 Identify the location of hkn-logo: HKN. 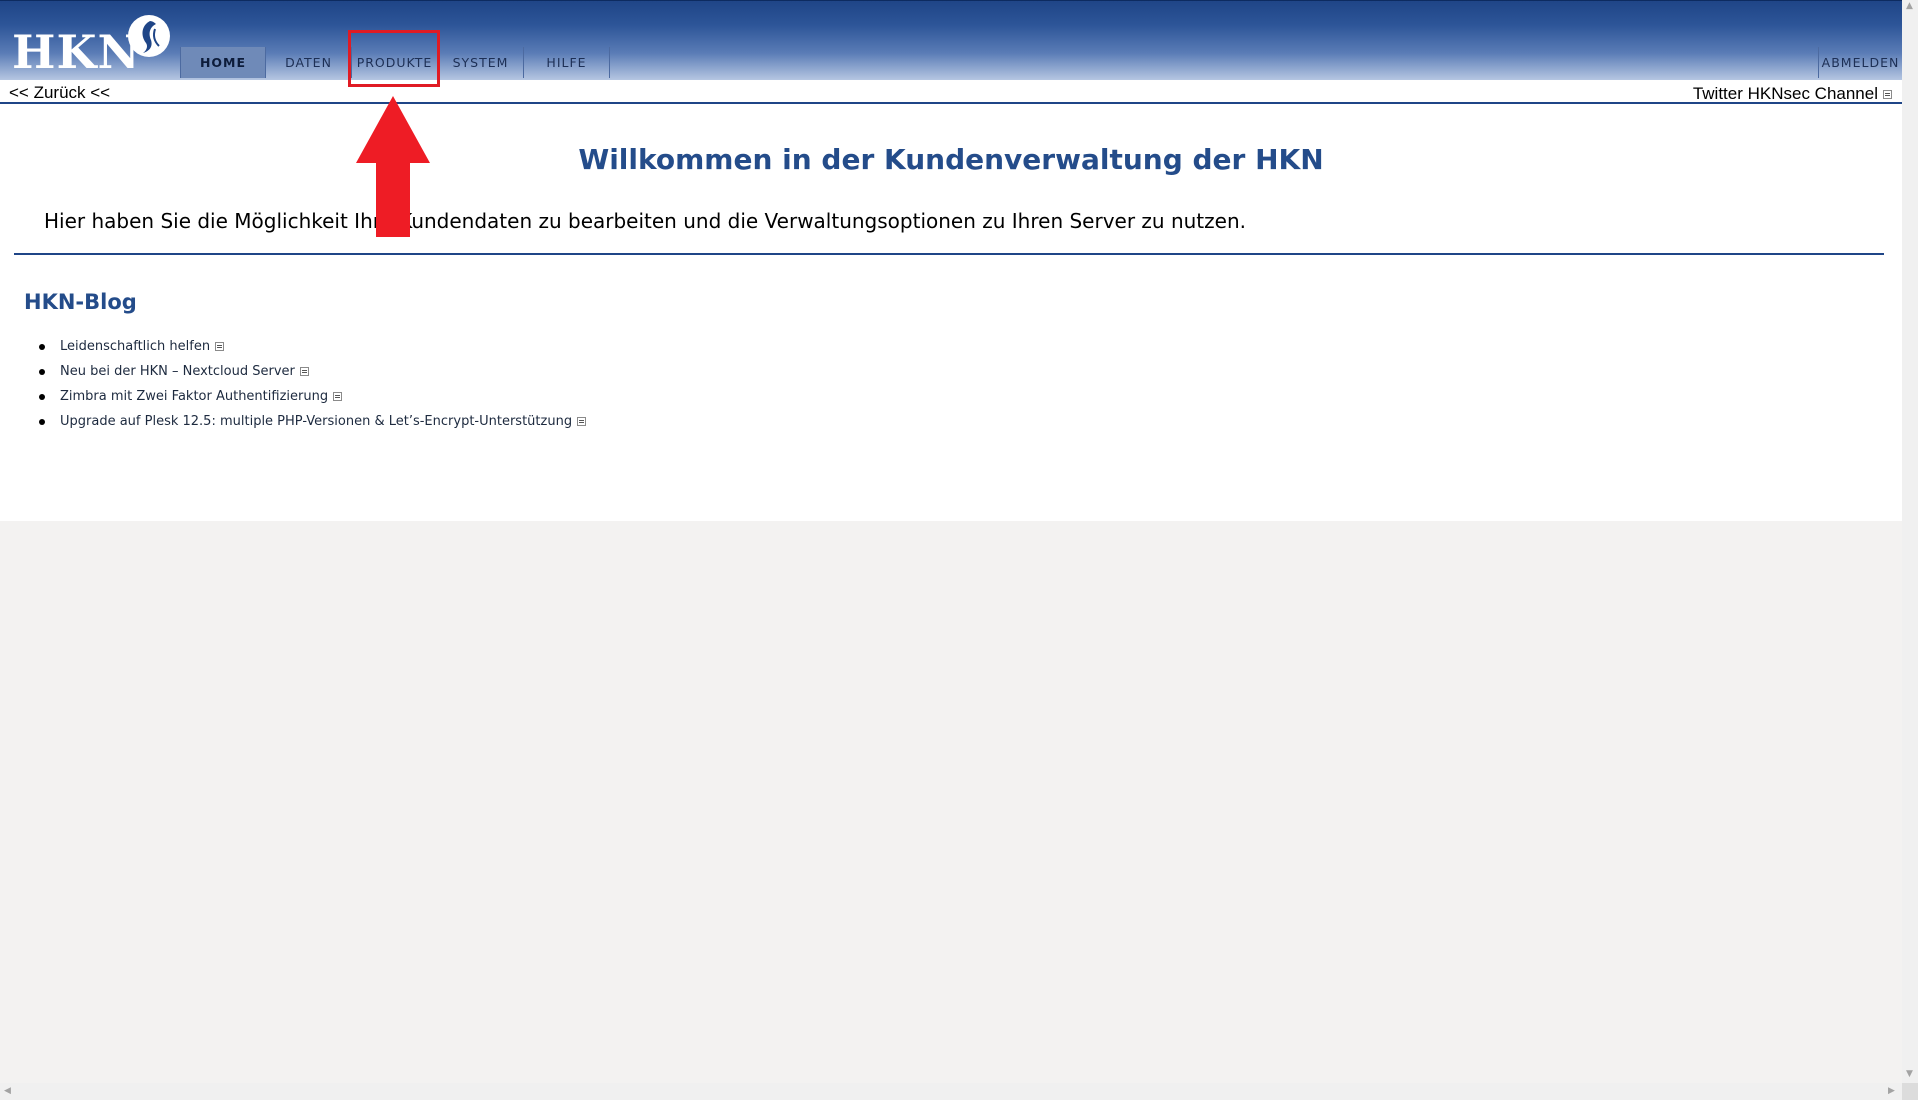
(91, 47).